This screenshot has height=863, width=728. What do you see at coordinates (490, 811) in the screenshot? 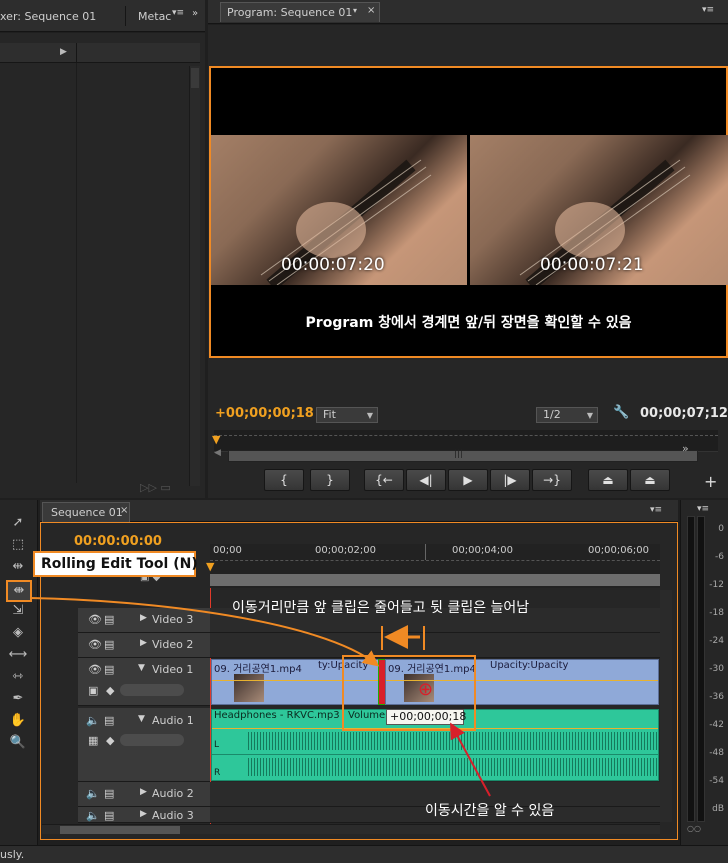
I see `annotation-bottom: 이동시간을 알 수 있음` at bounding box center [490, 811].